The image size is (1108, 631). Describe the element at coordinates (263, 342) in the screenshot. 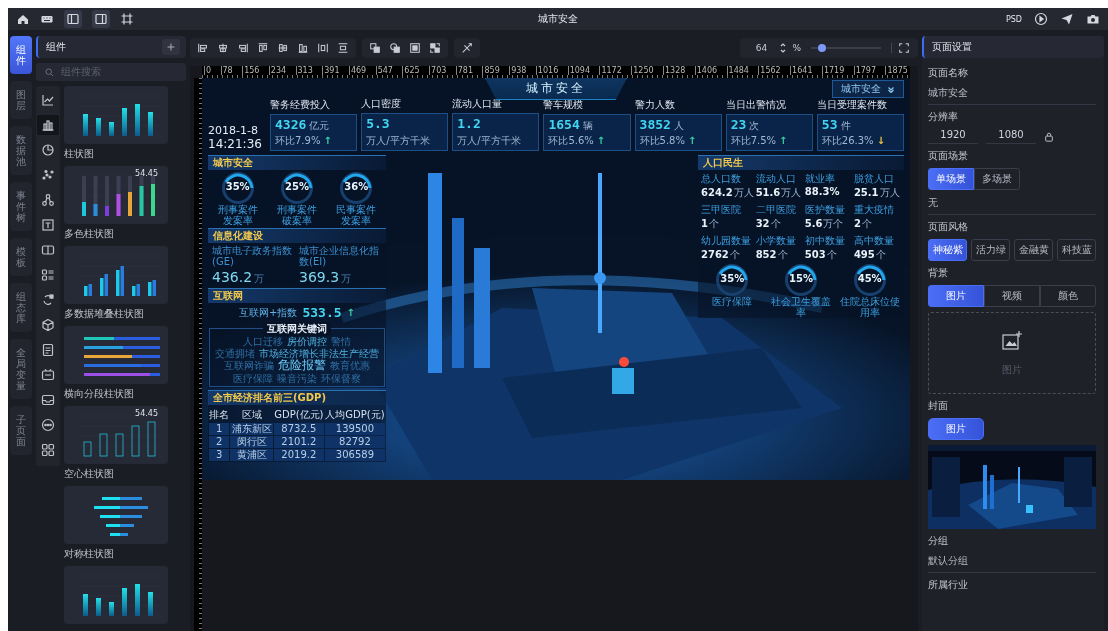

I see `keyword: 人口迁移` at that location.